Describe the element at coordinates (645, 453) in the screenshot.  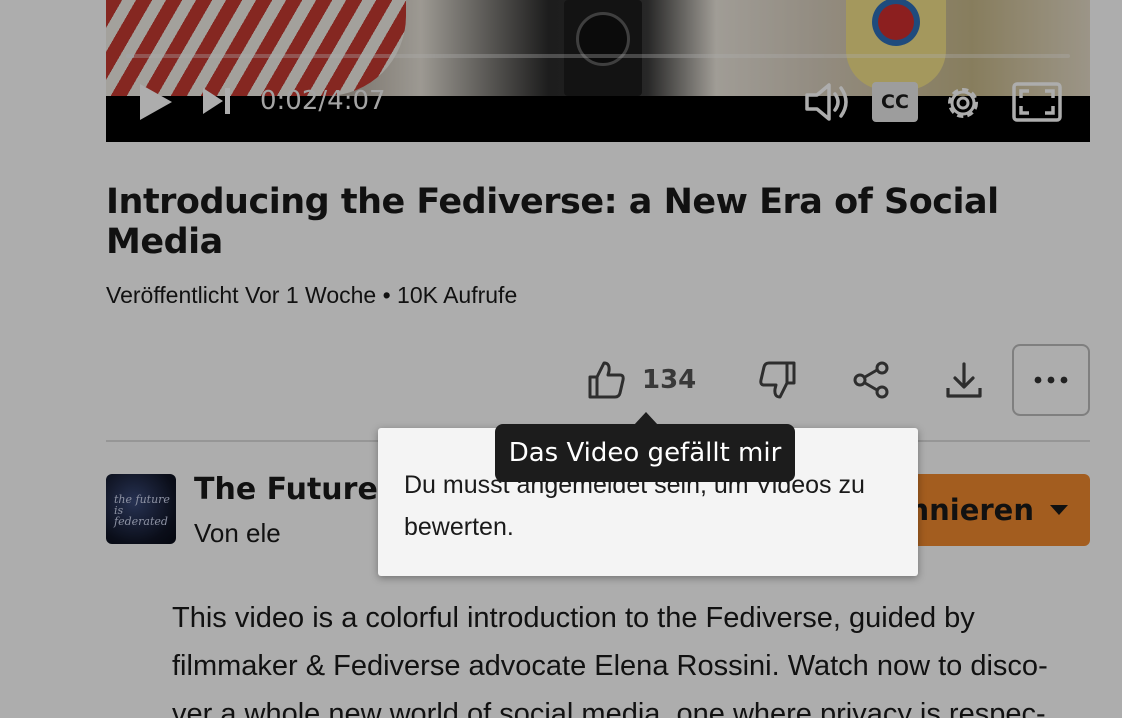
I see `like-tooltip: Das Video gefällt mir` at that location.